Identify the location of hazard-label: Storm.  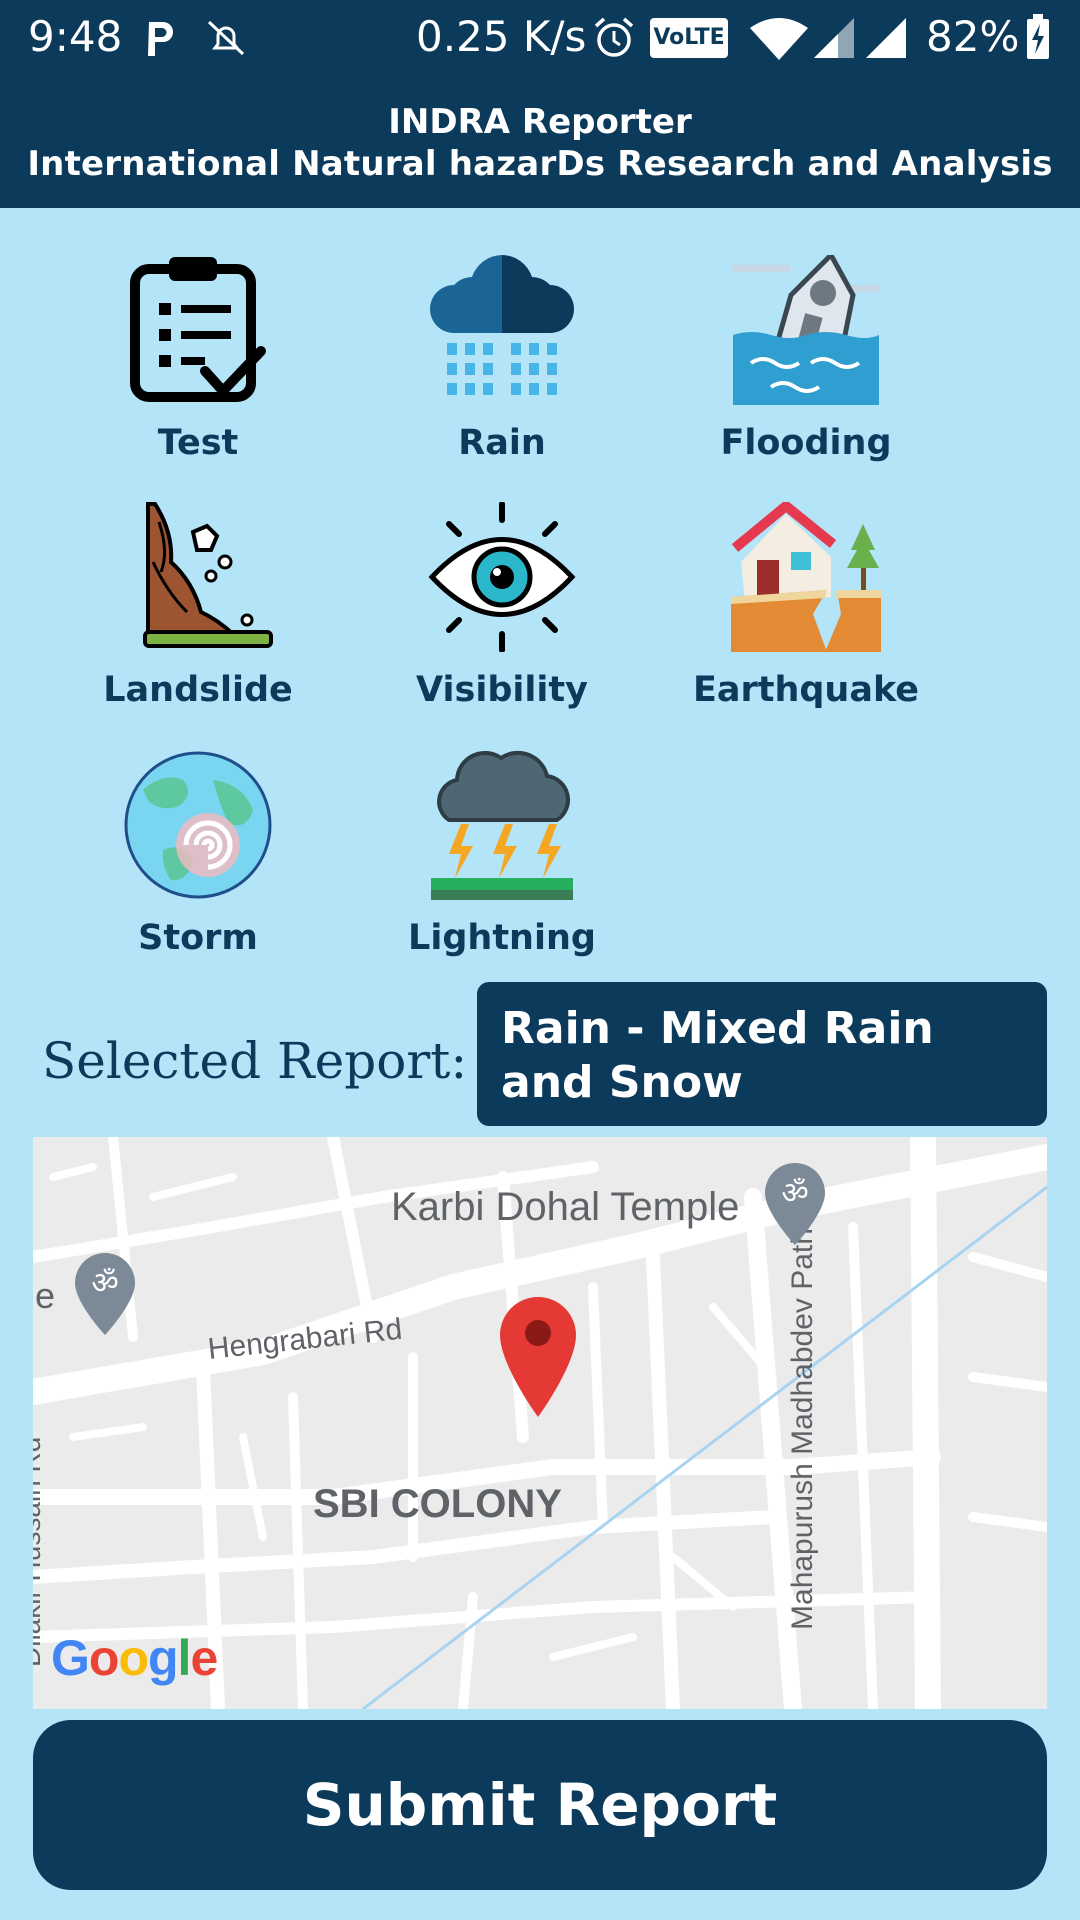
(198, 938).